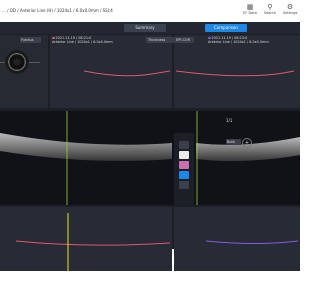 The image size is (320, 300). I want to click on bottom-panel-b, so click(237, 239).